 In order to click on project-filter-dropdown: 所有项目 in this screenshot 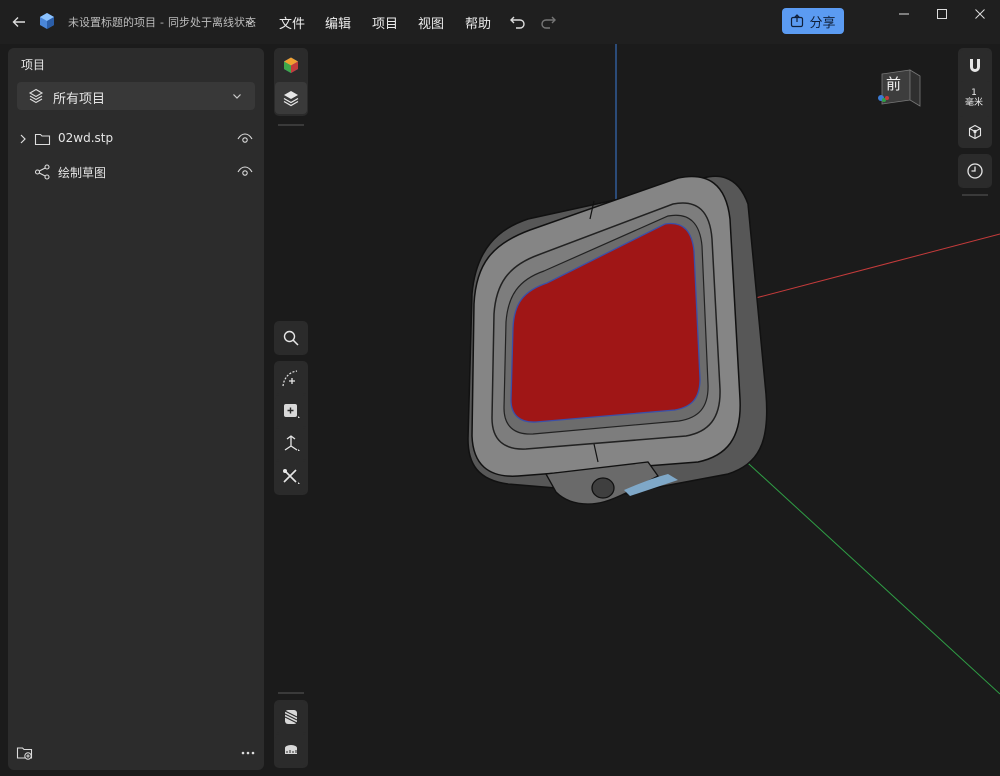, I will do `click(136, 96)`.